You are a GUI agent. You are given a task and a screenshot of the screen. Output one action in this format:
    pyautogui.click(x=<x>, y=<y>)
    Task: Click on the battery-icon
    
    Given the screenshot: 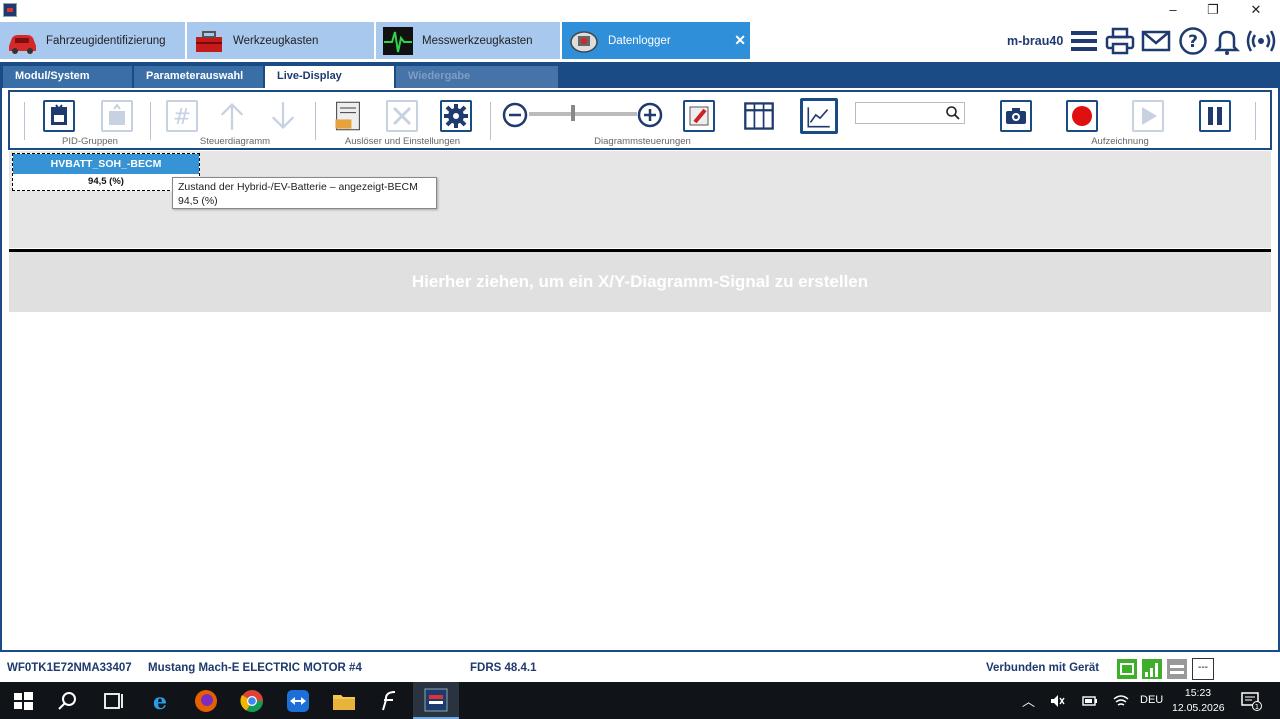 What is the action you would take?
    pyautogui.click(x=1090, y=701)
    